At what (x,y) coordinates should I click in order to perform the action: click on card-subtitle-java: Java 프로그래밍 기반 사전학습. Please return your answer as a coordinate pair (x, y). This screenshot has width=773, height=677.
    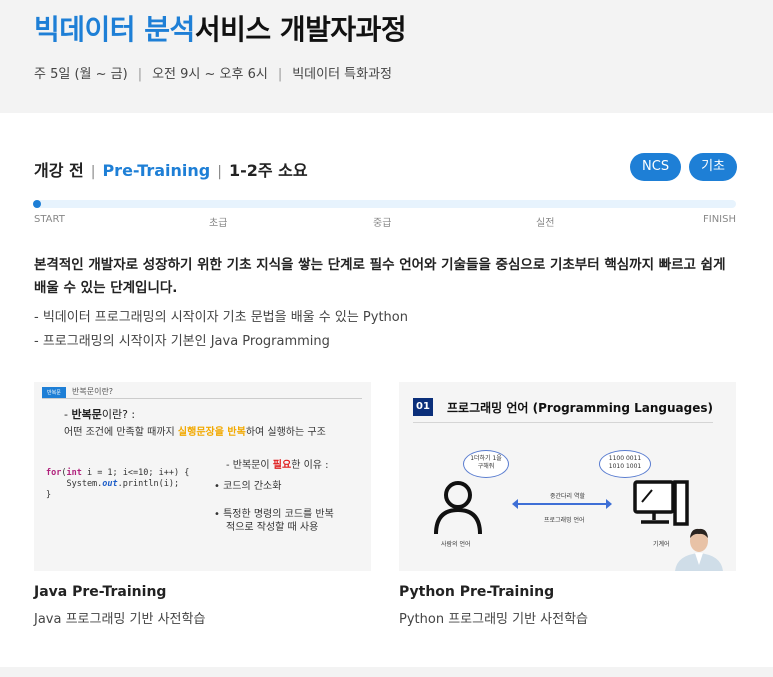
    Looking at the image, I should click on (120, 619).